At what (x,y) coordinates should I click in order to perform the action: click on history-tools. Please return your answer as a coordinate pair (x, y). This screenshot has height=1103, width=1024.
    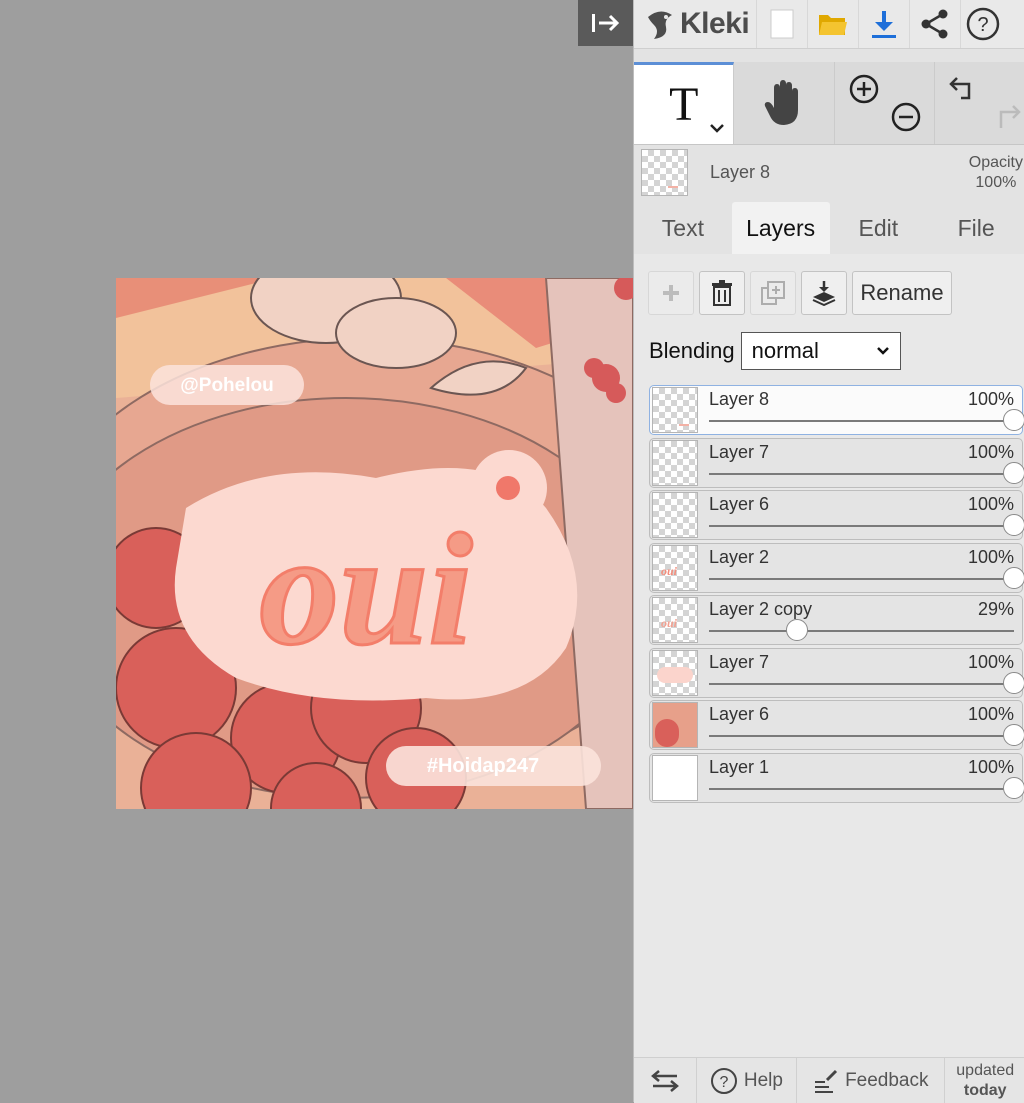
    Looking at the image, I should click on (979, 103).